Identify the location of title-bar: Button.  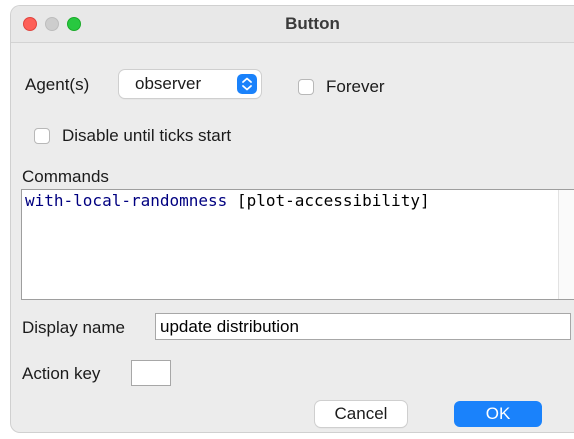
(292, 24).